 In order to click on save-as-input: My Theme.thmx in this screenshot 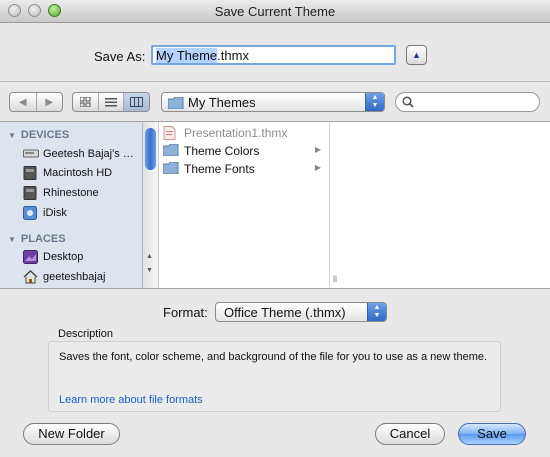, I will do `click(273, 55)`.